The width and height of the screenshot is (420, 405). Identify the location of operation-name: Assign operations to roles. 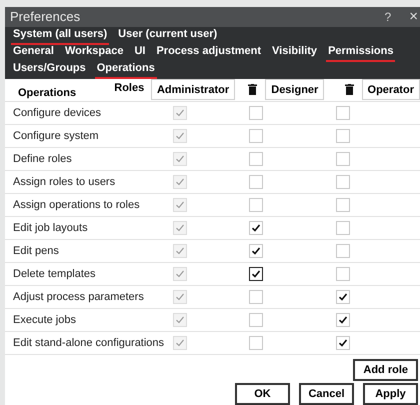
(77, 205).